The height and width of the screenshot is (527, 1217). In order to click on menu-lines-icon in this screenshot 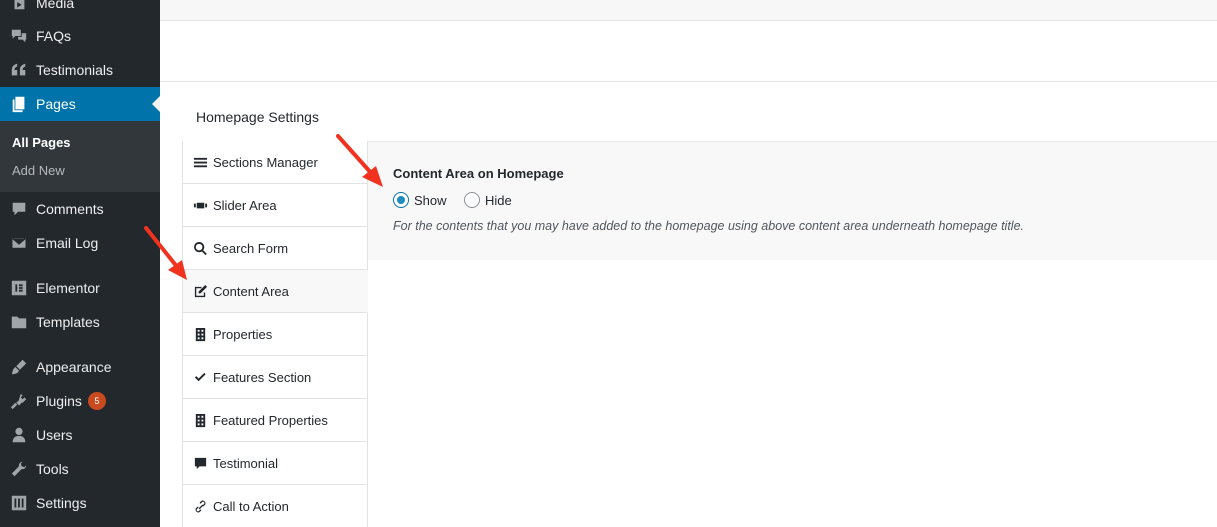, I will do `click(203, 162)`.